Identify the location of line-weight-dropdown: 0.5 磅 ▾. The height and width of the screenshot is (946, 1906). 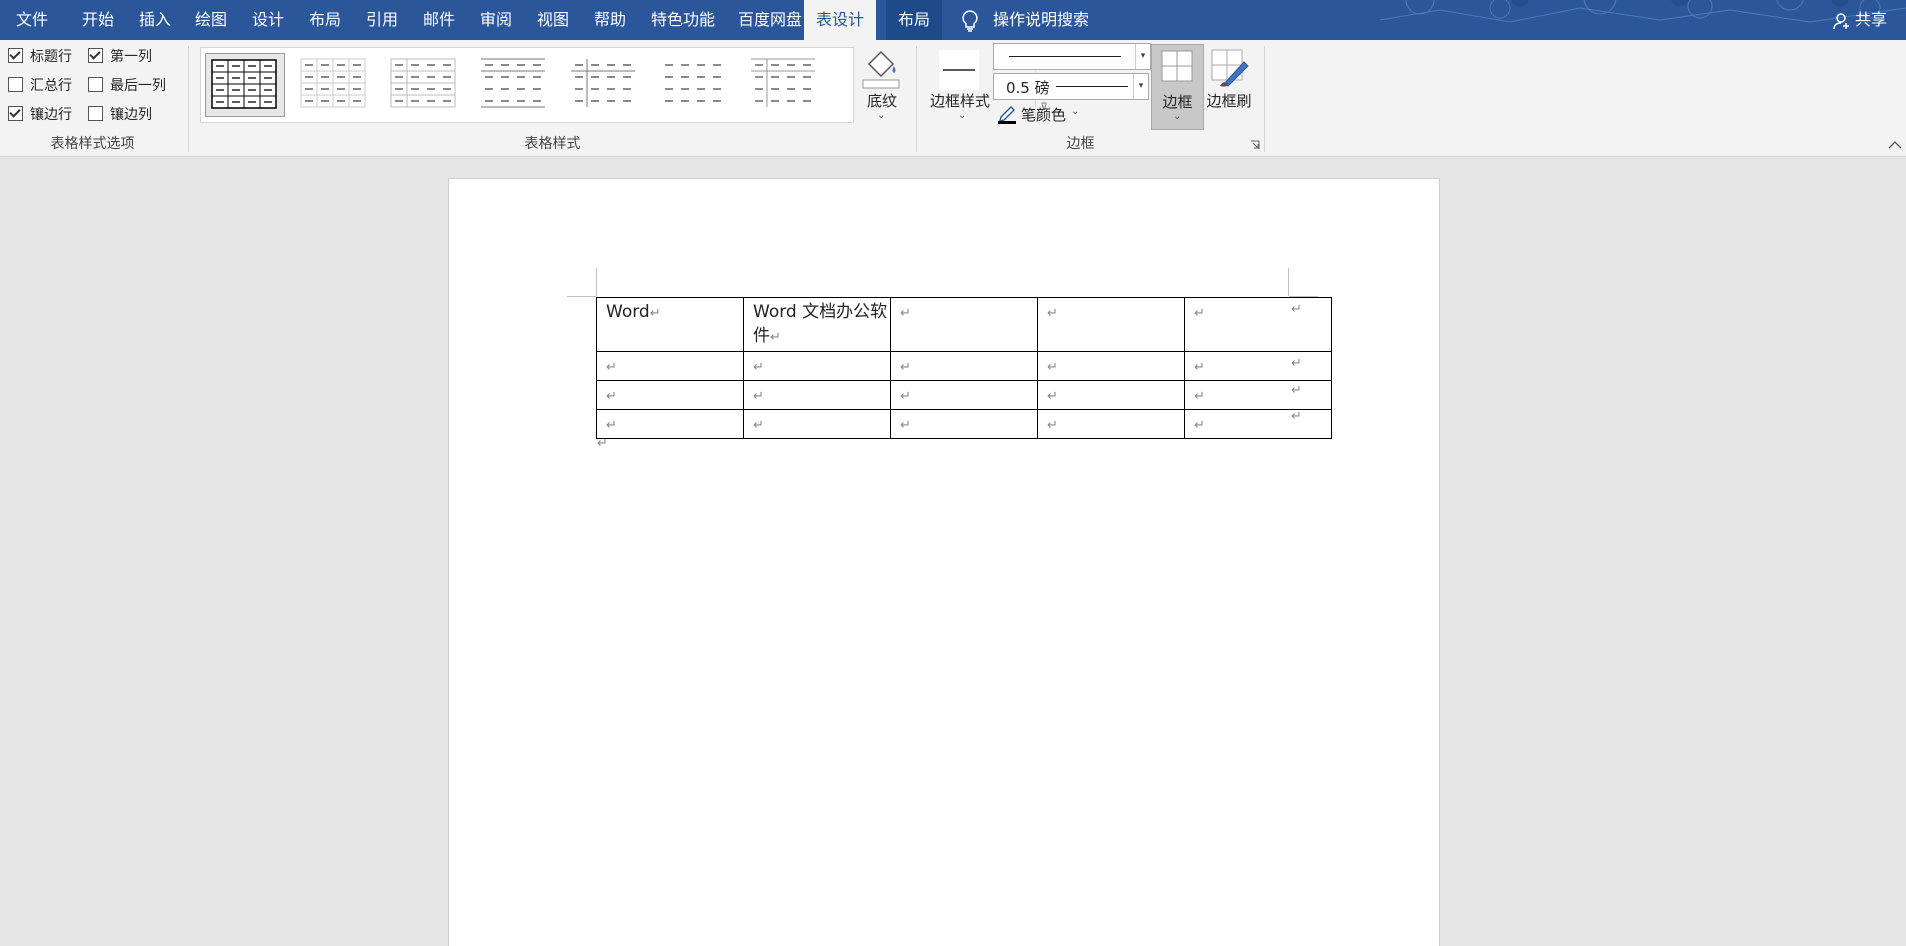
(1071, 86).